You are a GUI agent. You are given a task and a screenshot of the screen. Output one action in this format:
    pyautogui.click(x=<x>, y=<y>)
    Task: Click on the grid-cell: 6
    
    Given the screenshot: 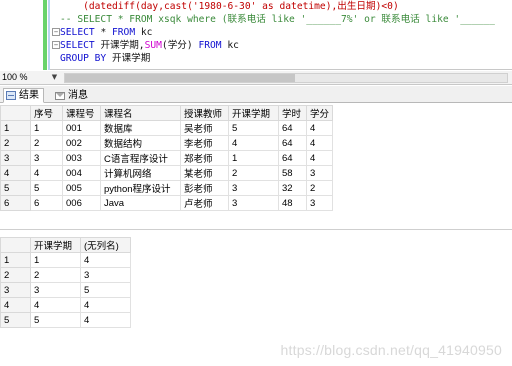 What is the action you would take?
    pyautogui.click(x=46, y=203)
    